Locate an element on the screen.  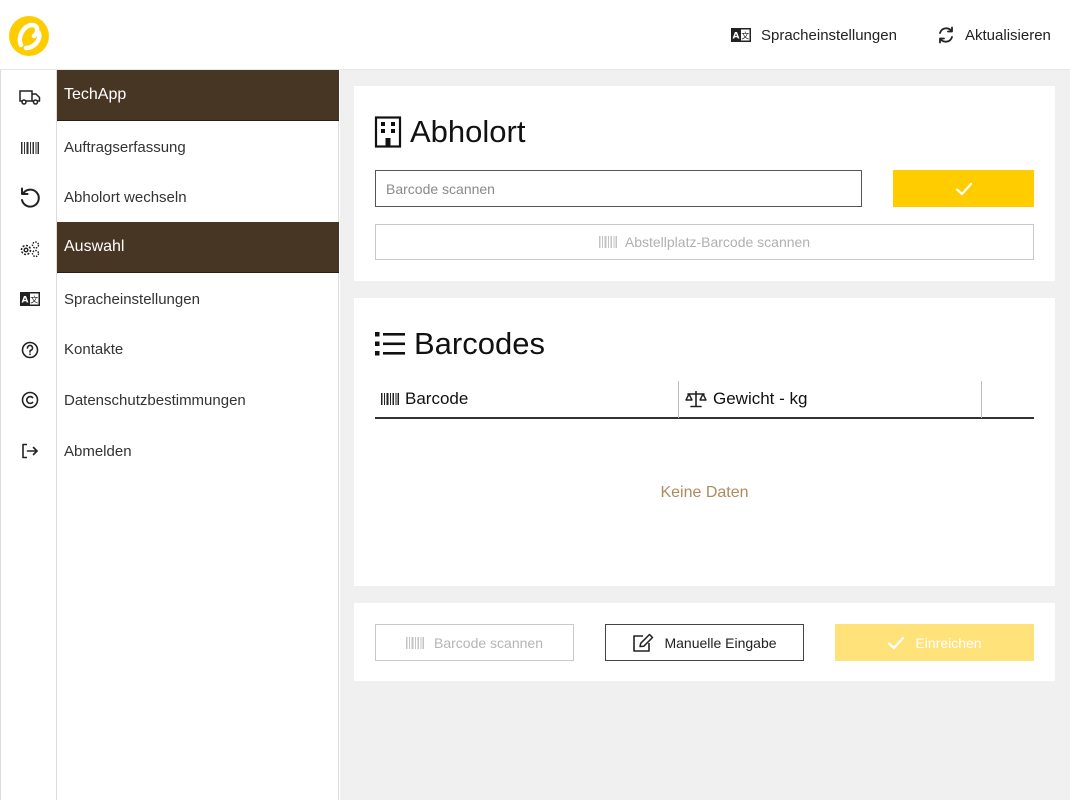
submit-label: Einreichen is located at coordinates (948, 642).